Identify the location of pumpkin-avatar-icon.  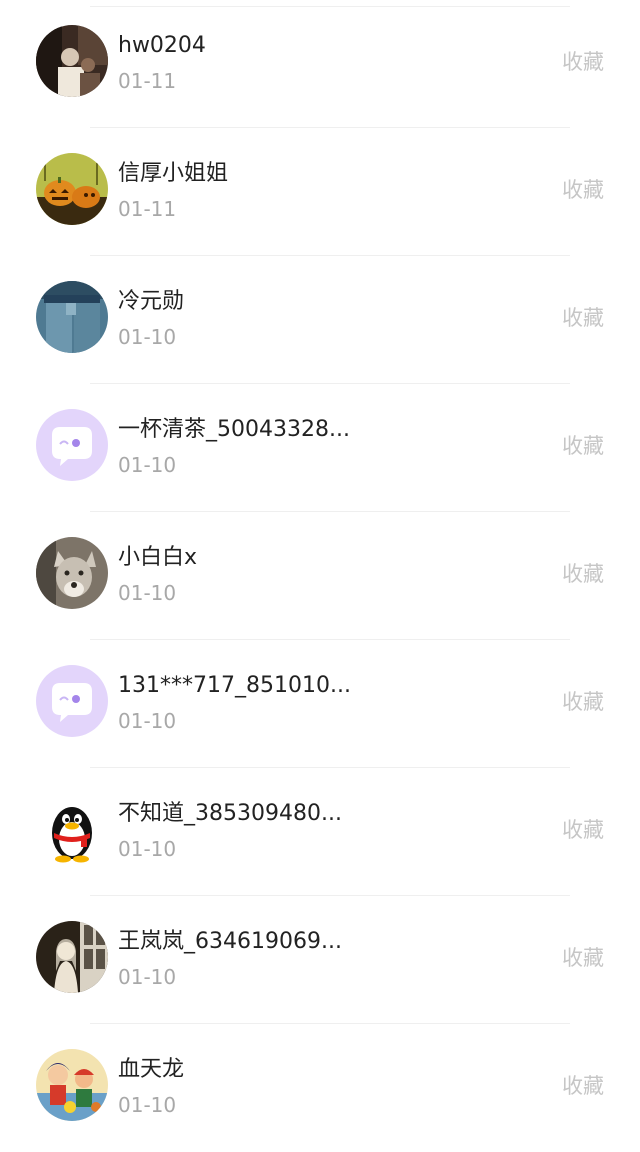
(72, 189).